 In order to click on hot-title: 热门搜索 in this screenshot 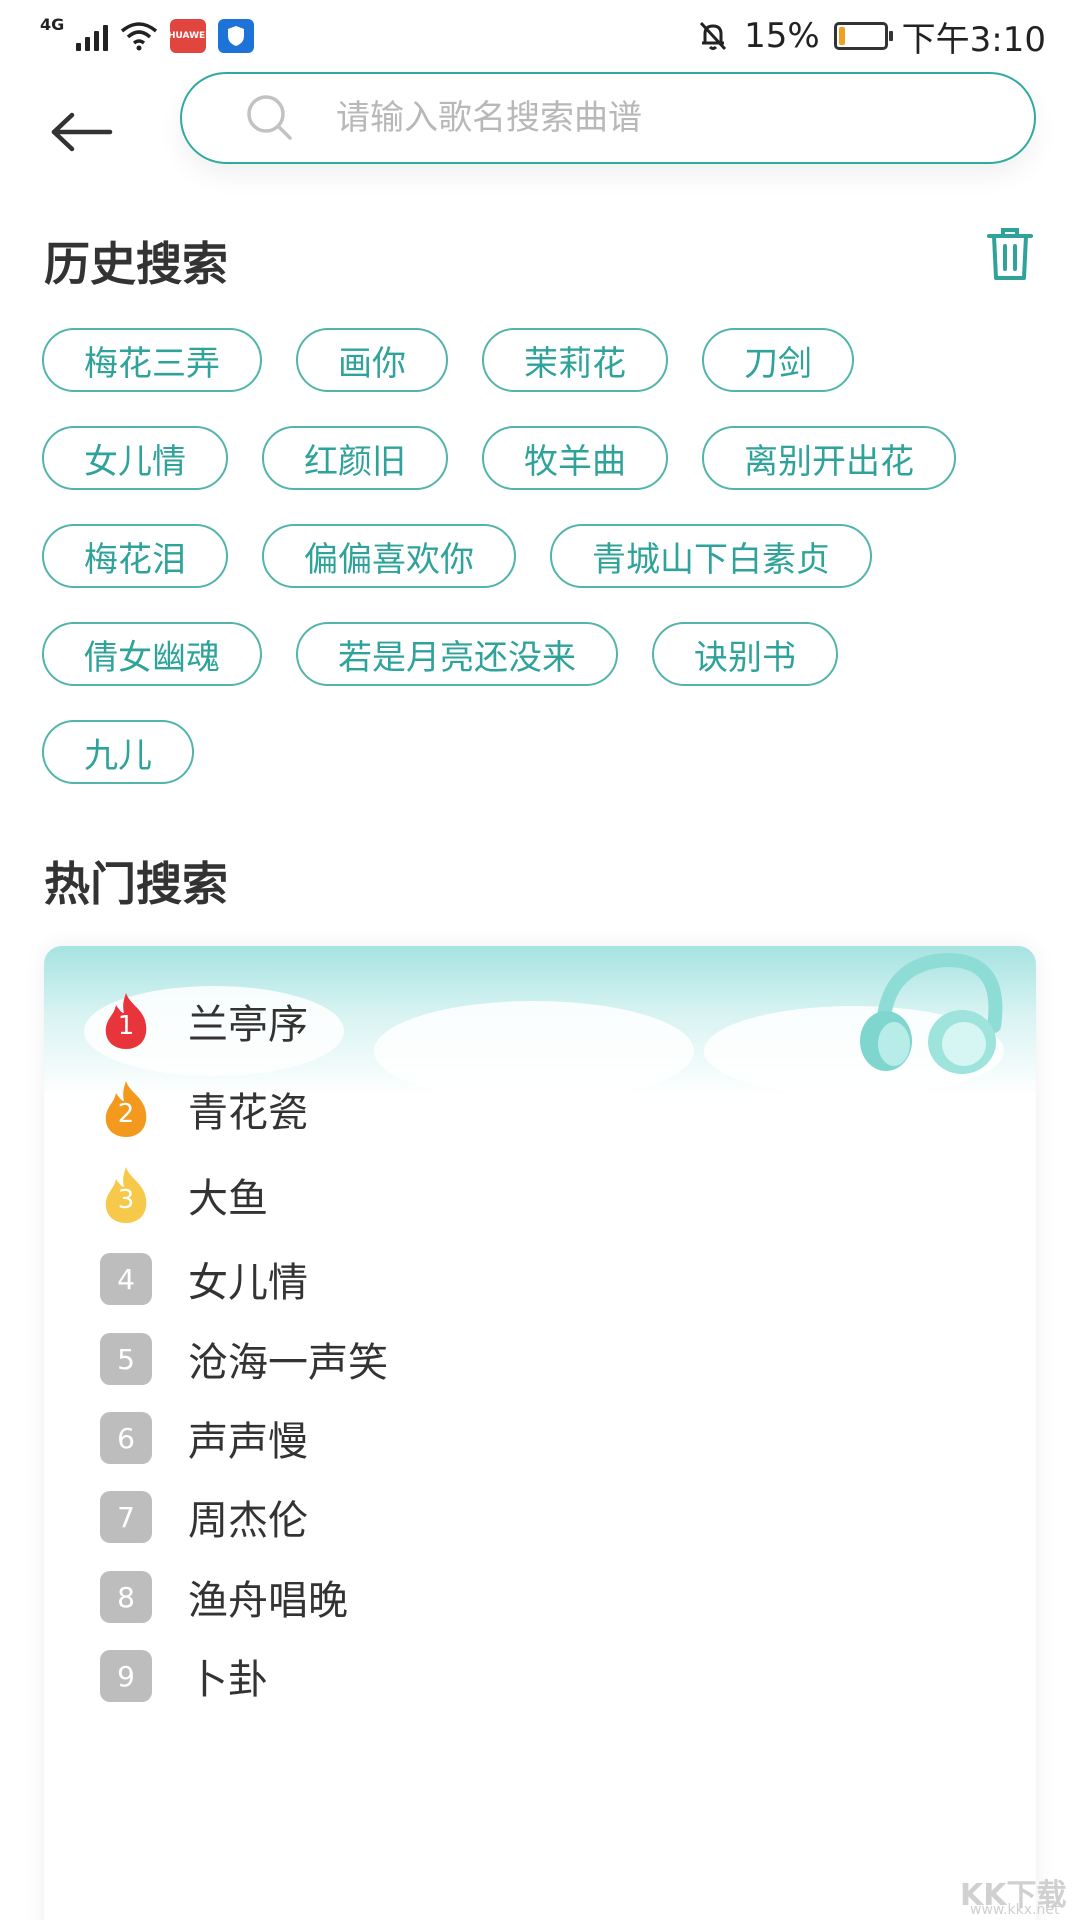, I will do `click(136, 884)`.